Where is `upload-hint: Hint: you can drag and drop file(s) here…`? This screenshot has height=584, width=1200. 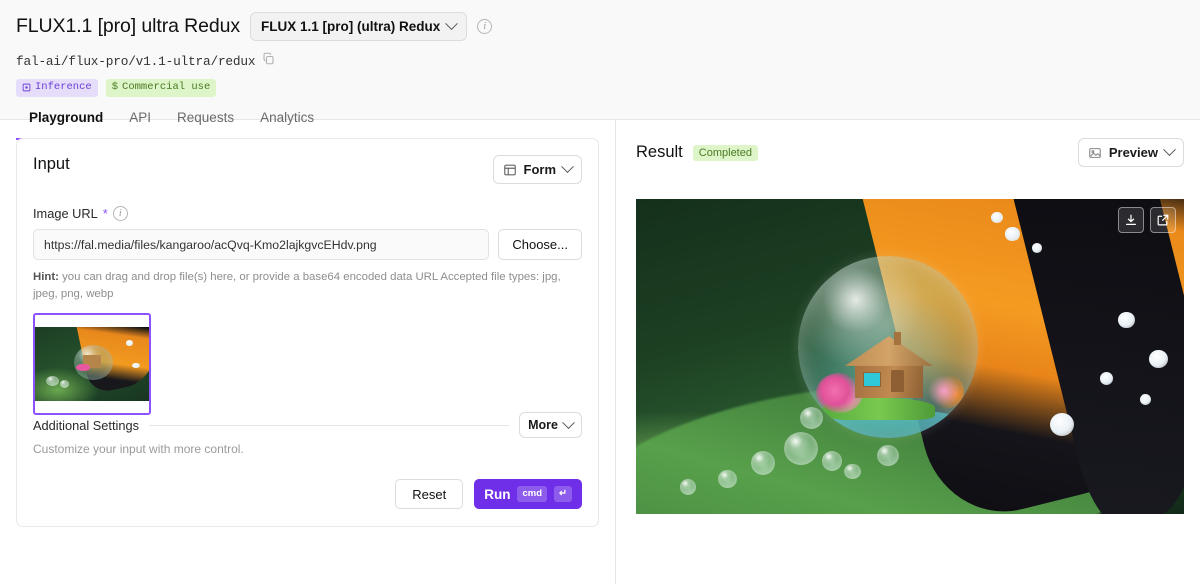
upload-hint: Hint: you can drag and drop file(s) here… is located at coordinates (298, 285).